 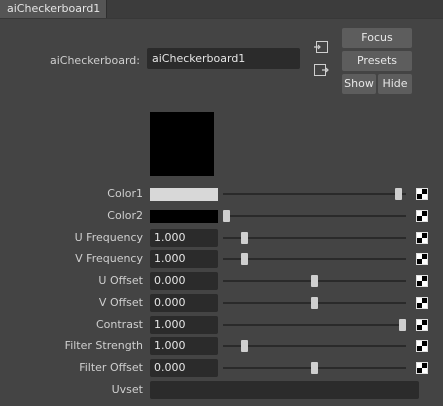 What do you see at coordinates (359, 84) in the screenshot?
I see `show-button: Show` at bounding box center [359, 84].